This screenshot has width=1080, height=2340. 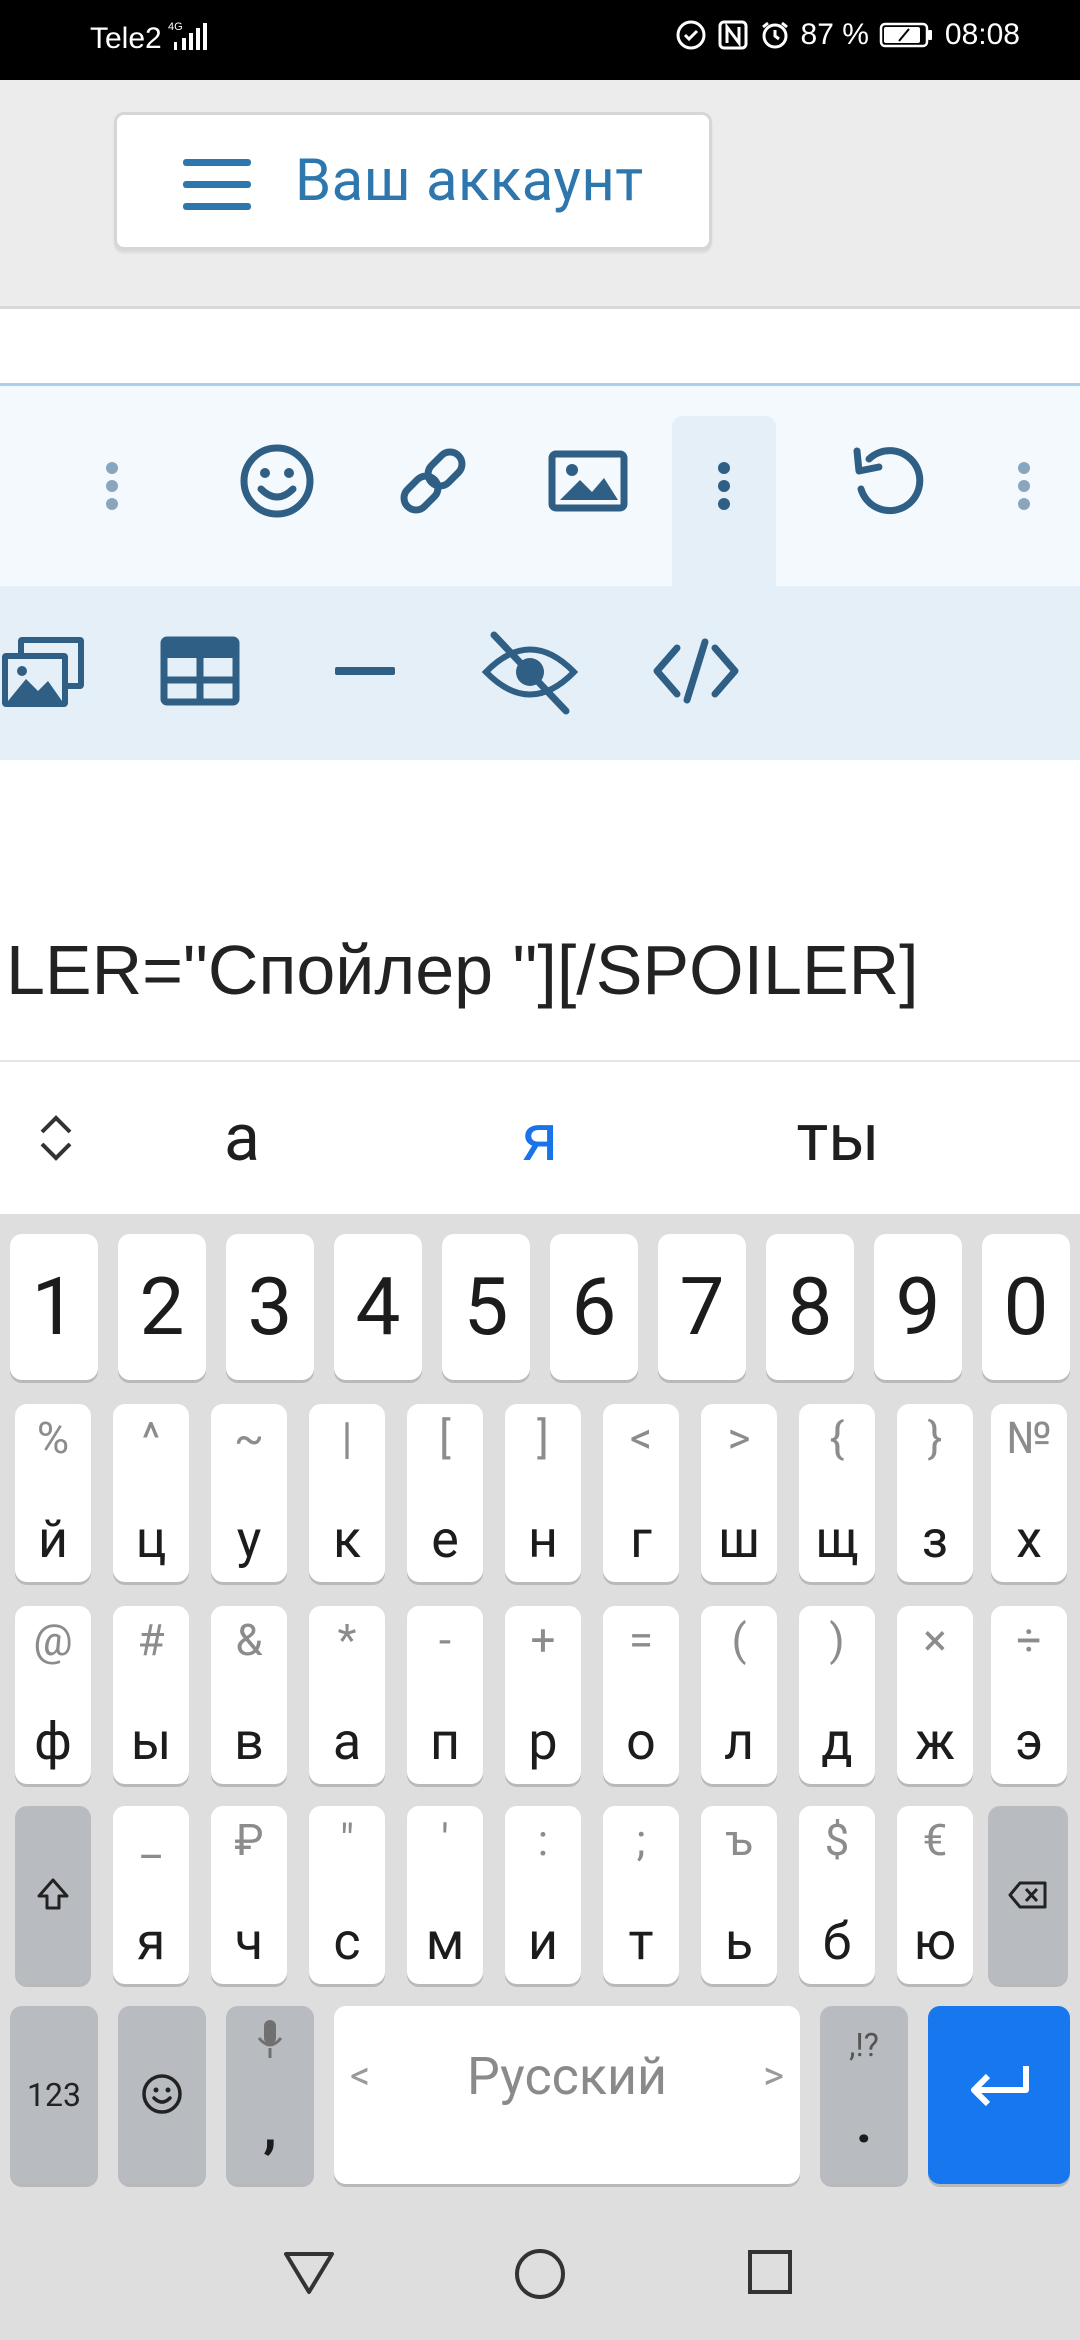 What do you see at coordinates (641, 1493) in the screenshot?
I see `key-г: < г` at bounding box center [641, 1493].